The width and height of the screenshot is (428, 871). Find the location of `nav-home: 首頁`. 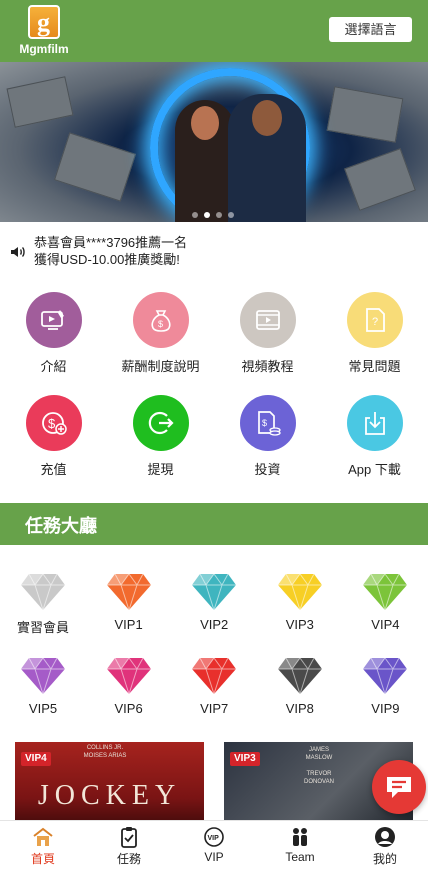

nav-home: 首頁 is located at coordinates (43, 846).